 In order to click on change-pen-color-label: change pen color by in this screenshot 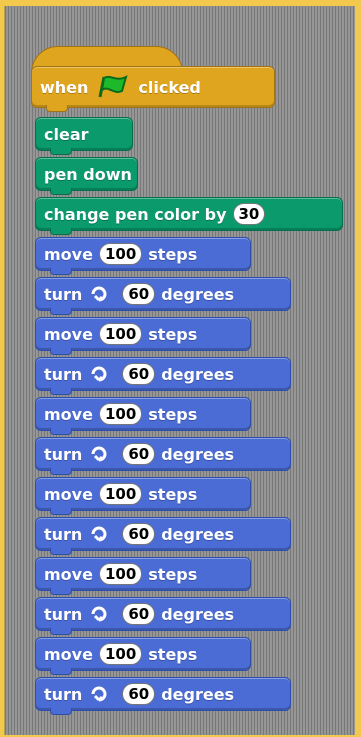, I will do `click(135, 214)`.